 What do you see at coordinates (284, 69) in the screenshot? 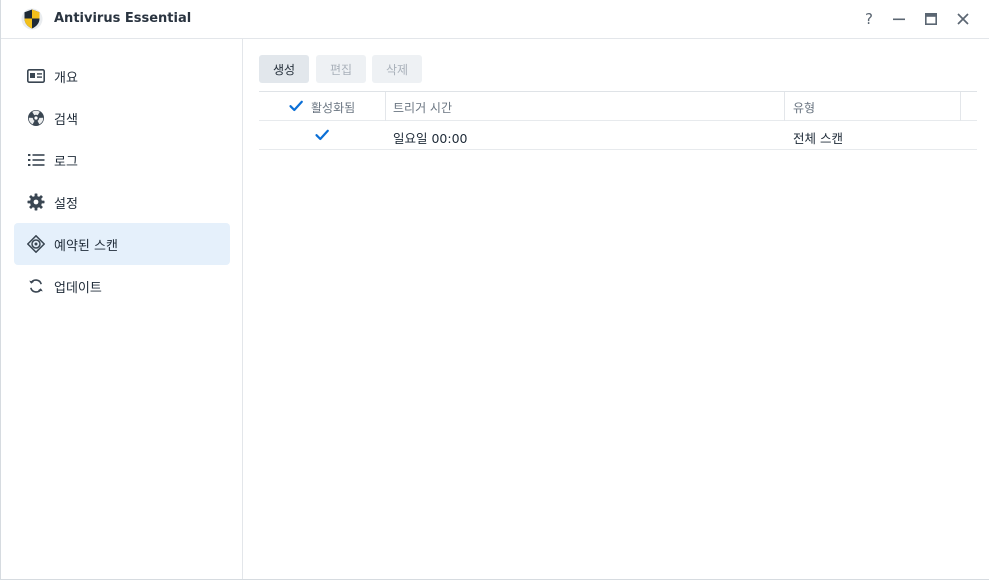
I see `create-button: 생성` at bounding box center [284, 69].